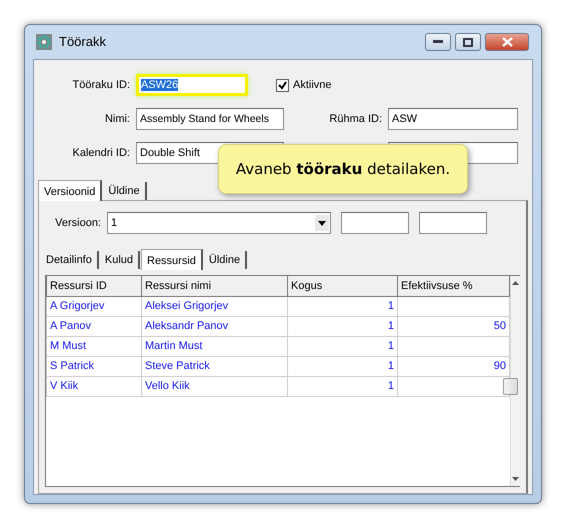 Image resolution: width=563 pixels, height=528 pixels. I want to click on table-cell: Vello Kiik, so click(215, 386).